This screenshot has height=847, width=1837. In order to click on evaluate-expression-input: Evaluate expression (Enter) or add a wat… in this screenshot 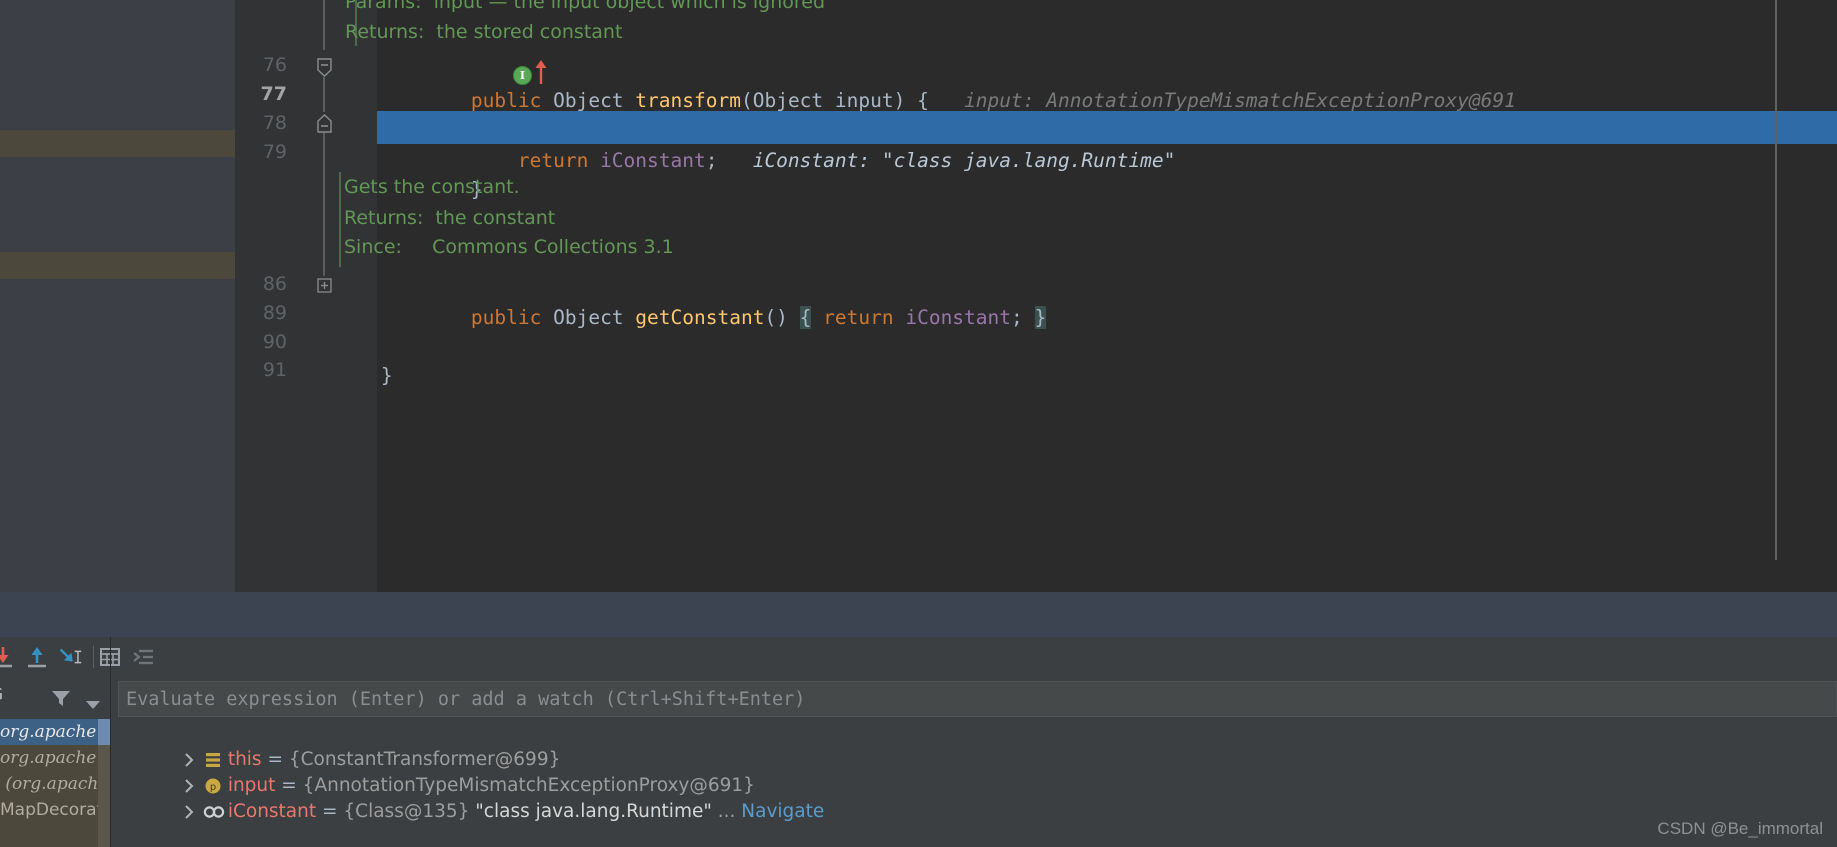, I will do `click(977, 699)`.